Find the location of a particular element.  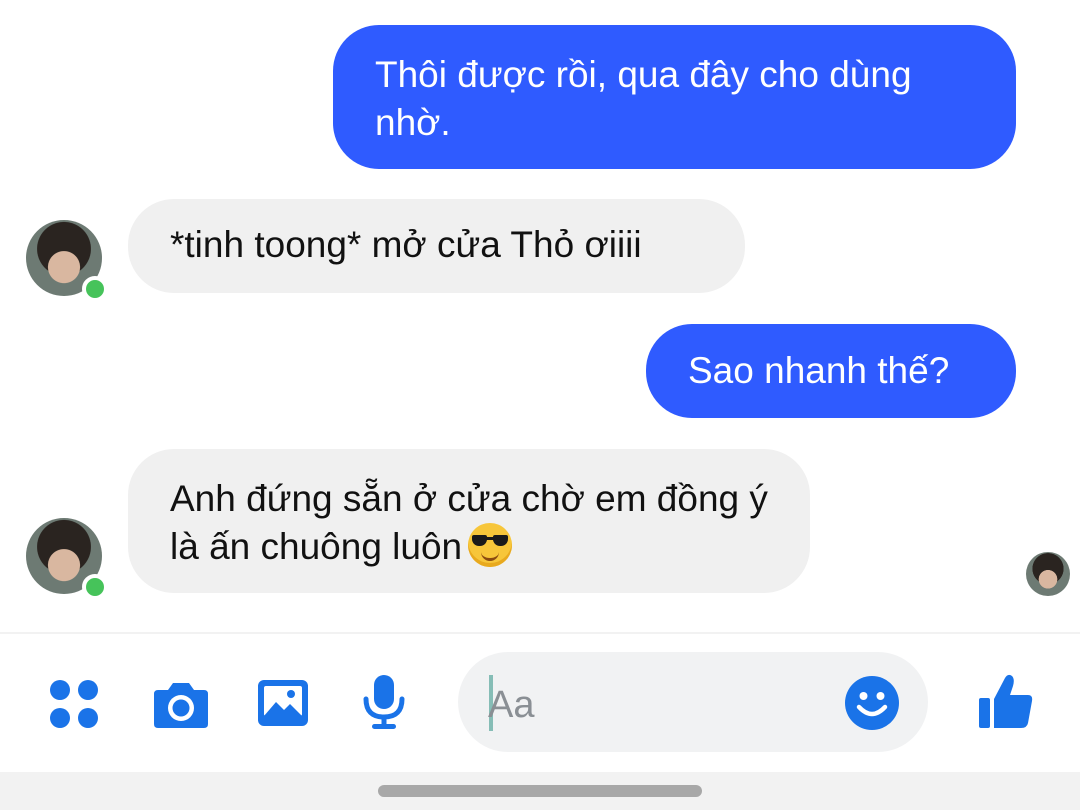

camera-icon is located at coordinates (181, 704).